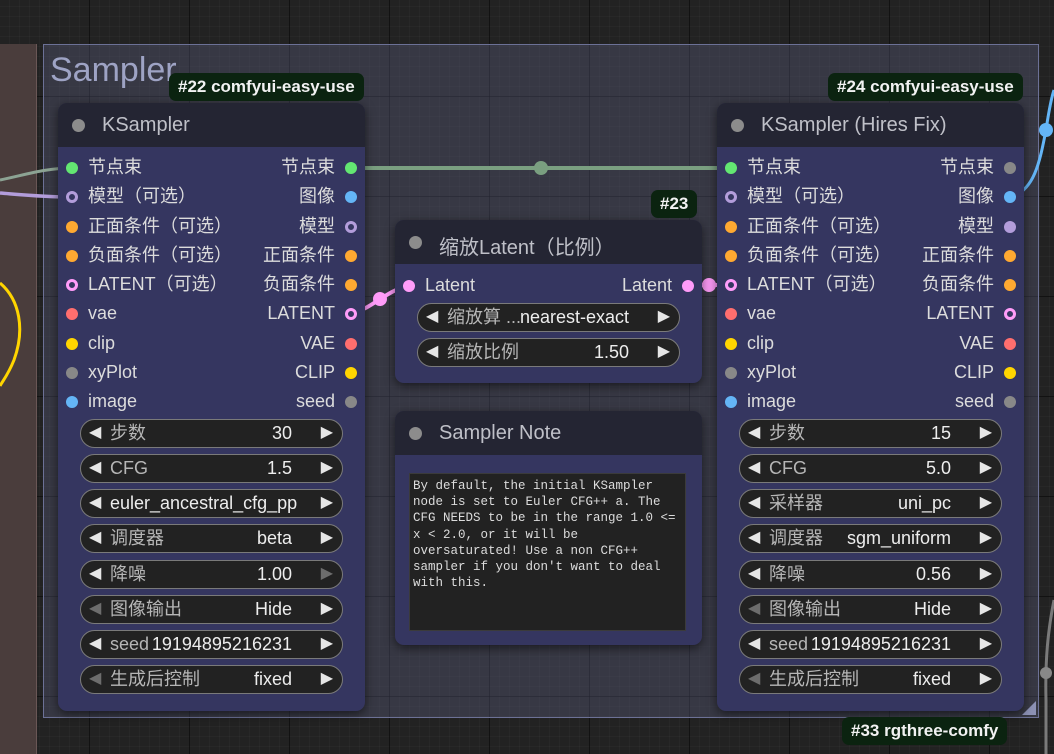 The image size is (1054, 754). Describe the element at coordinates (548, 317) in the screenshot. I see `widget-upscale-method: ◀ 缩放算 ... nearest-exact ▶` at that location.